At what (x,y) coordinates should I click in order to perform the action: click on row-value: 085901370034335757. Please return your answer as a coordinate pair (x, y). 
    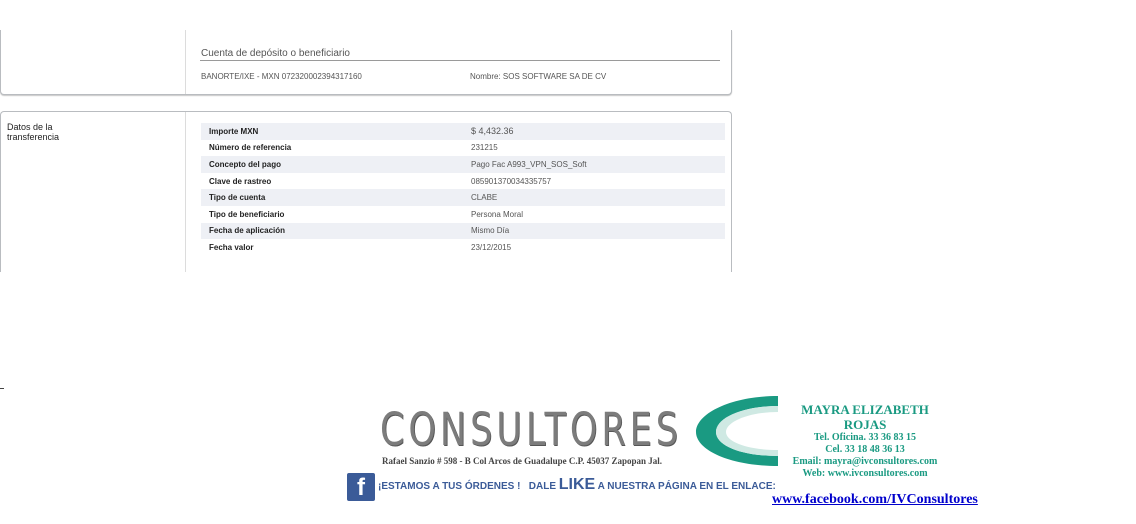
    Looking at the image, I should click on (511, 181).